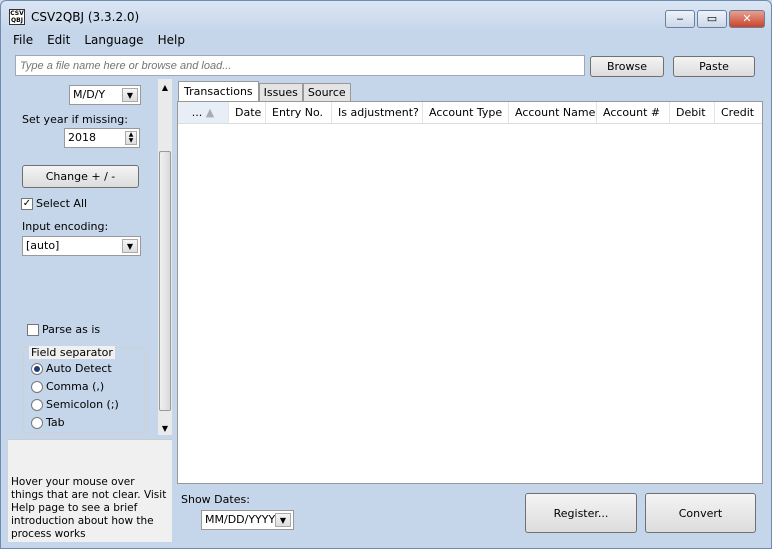  I want to click on show-dates-label: Show Dates:, so click(215, 499).